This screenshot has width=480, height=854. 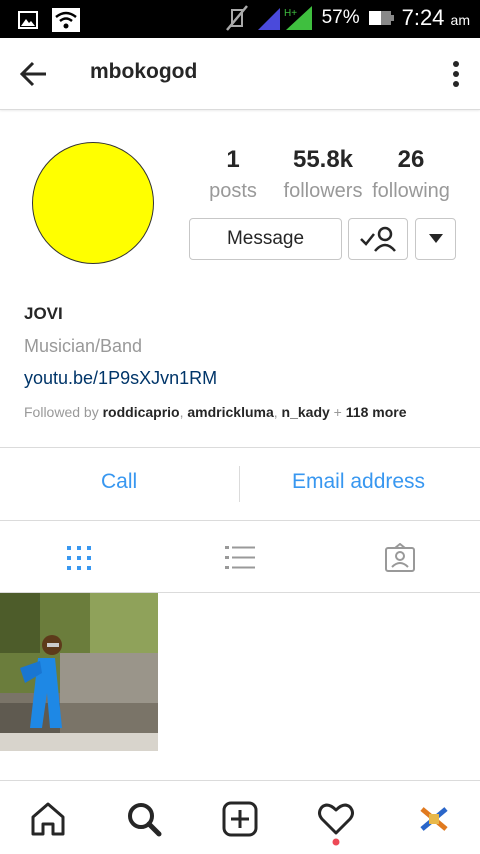 I want to click on avatar, so click(x=93, y=203).